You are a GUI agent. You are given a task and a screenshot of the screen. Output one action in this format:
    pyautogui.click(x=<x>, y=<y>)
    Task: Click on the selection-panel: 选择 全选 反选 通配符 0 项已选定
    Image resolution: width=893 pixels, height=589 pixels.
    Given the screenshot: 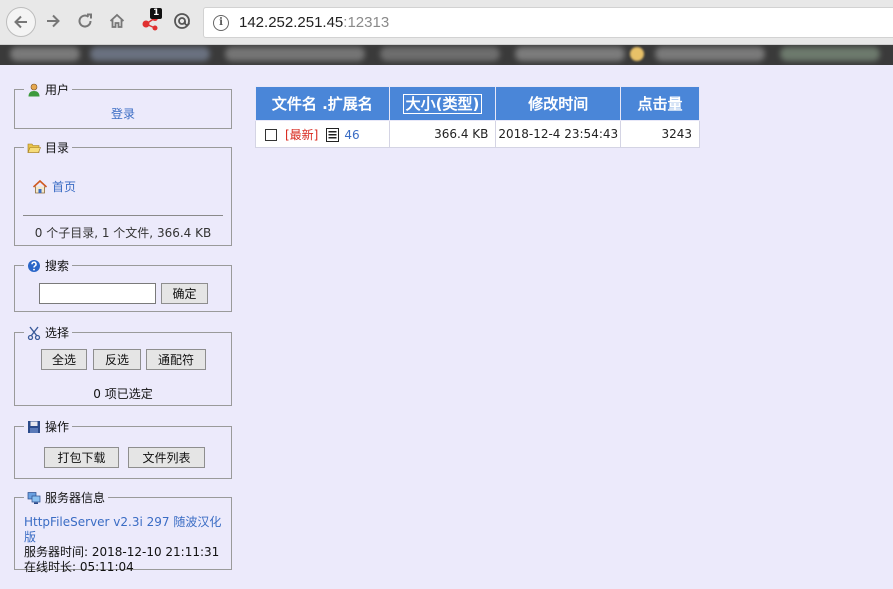 What is the action you would take?
    pyautogui.click(x=123, y=365)
    